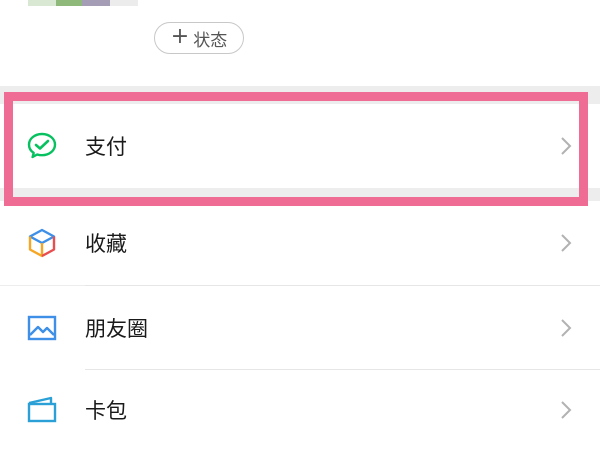  I want to click on image-icon, so click(42, 328).